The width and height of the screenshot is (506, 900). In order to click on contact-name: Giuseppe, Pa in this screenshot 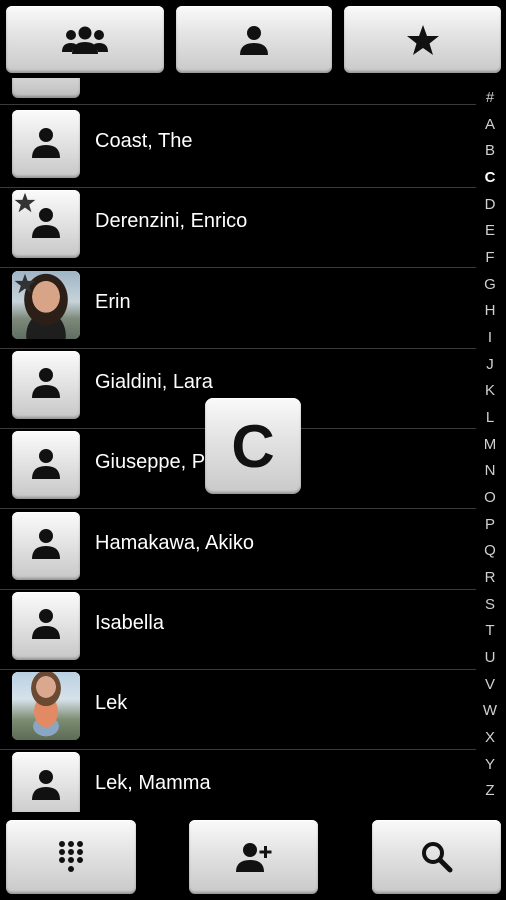, I will do `click(156, 462)`.